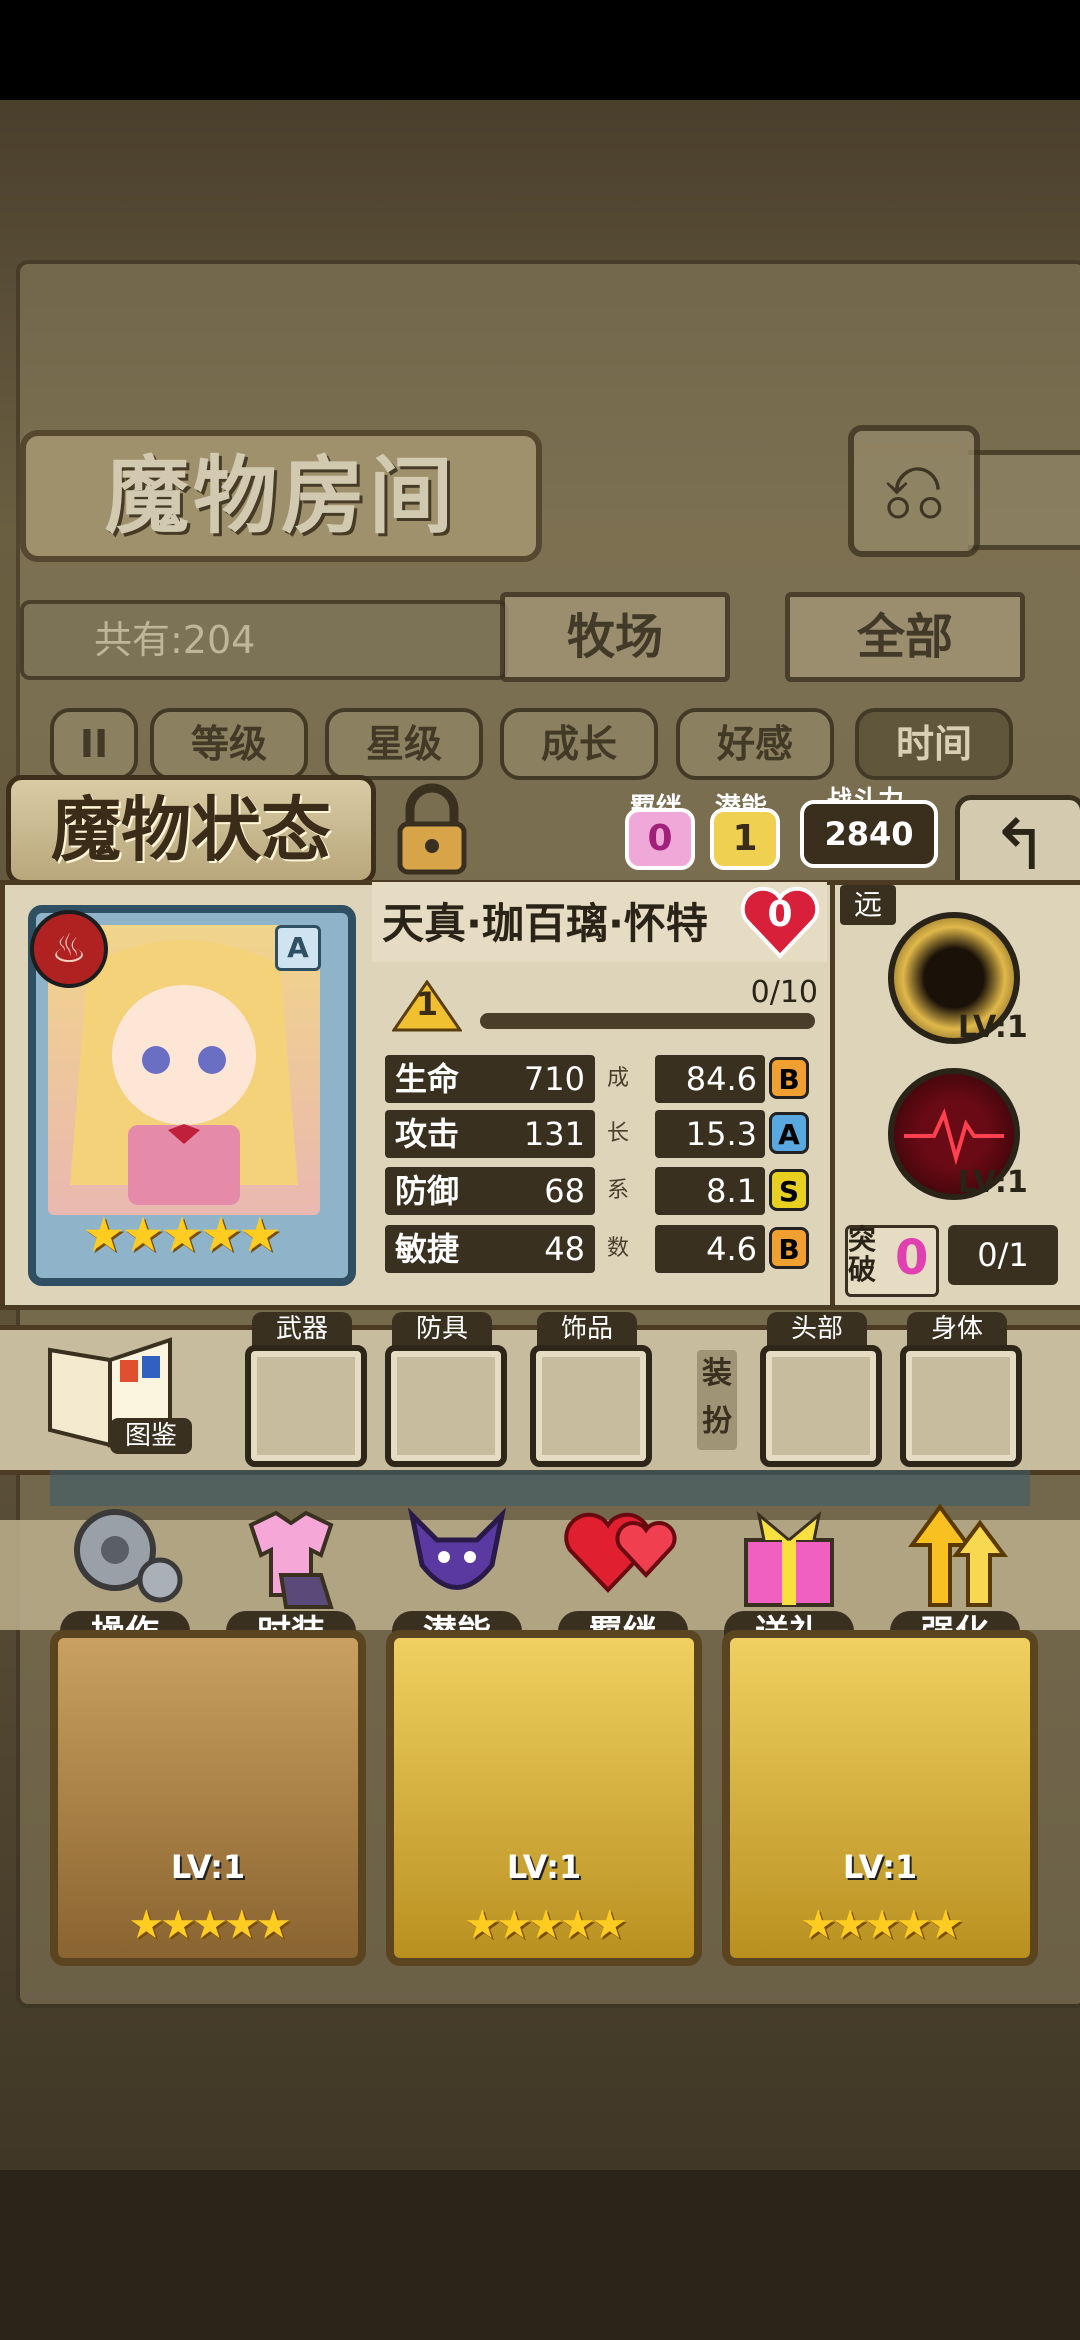 Image resolution: width=1080 pixels, height=2340 pixels. I want to click on power-value: 2840, so click(869, 834).